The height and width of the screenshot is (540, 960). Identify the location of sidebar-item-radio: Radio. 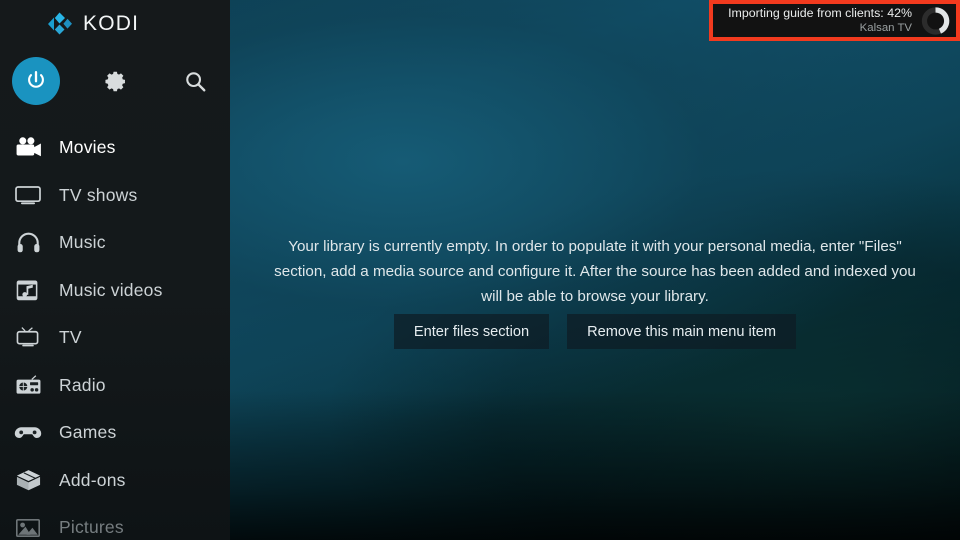
(115, 386).